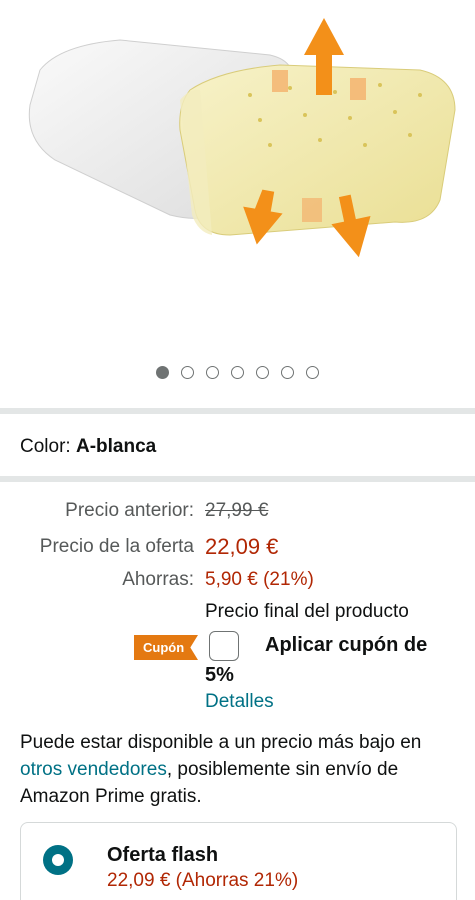 Image resolution: width=475 pixels, height=900 pixels. What do you see at coordinates (203, 880) in the screenshot?
I see `flash-offer-price: 22,09 € (Ahorras 21%)` at bounding box center [203, 880].